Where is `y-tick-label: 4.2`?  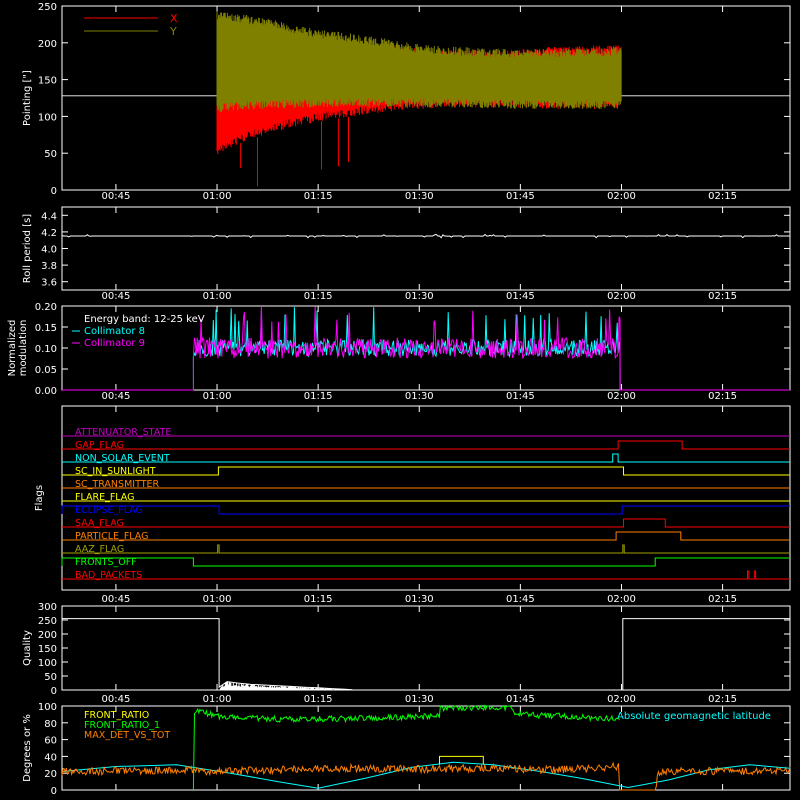 y-tick-label: 4.2 is located at coordinates (49, 233).